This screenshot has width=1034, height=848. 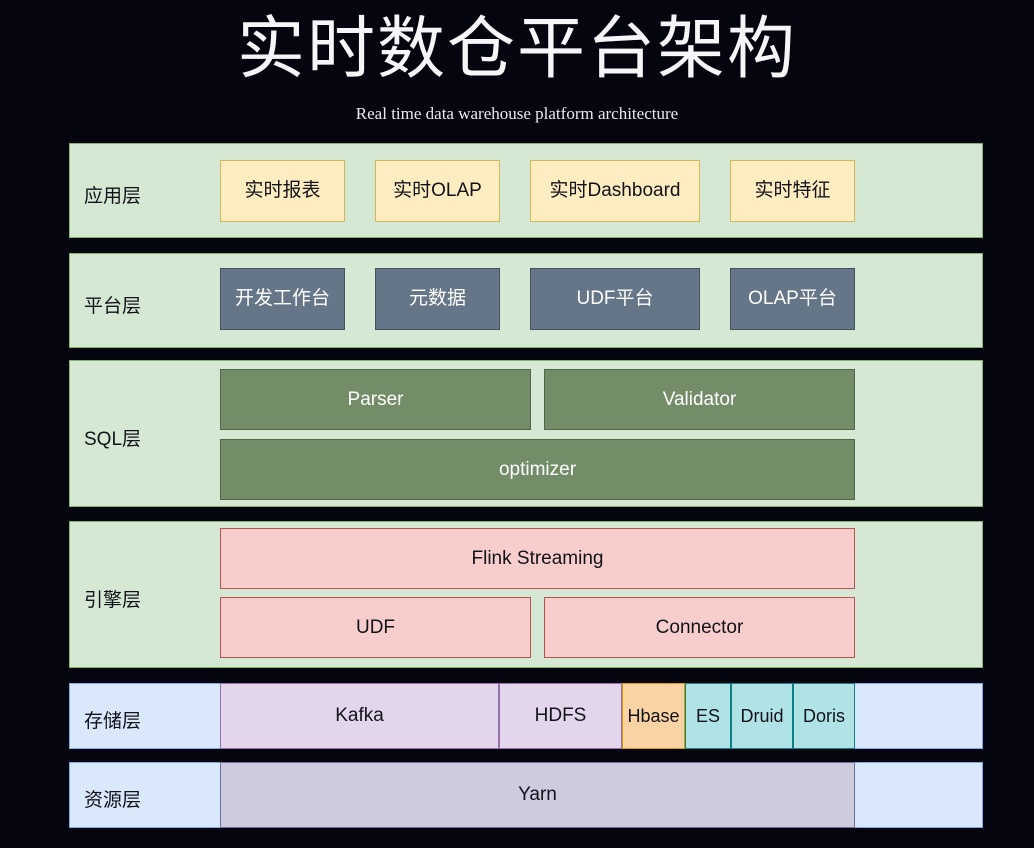 What do you see at coordinates (437, 191) in the screenshot?
I see `node-application-1: 实时OLAP` at bounding box center [437, 191].